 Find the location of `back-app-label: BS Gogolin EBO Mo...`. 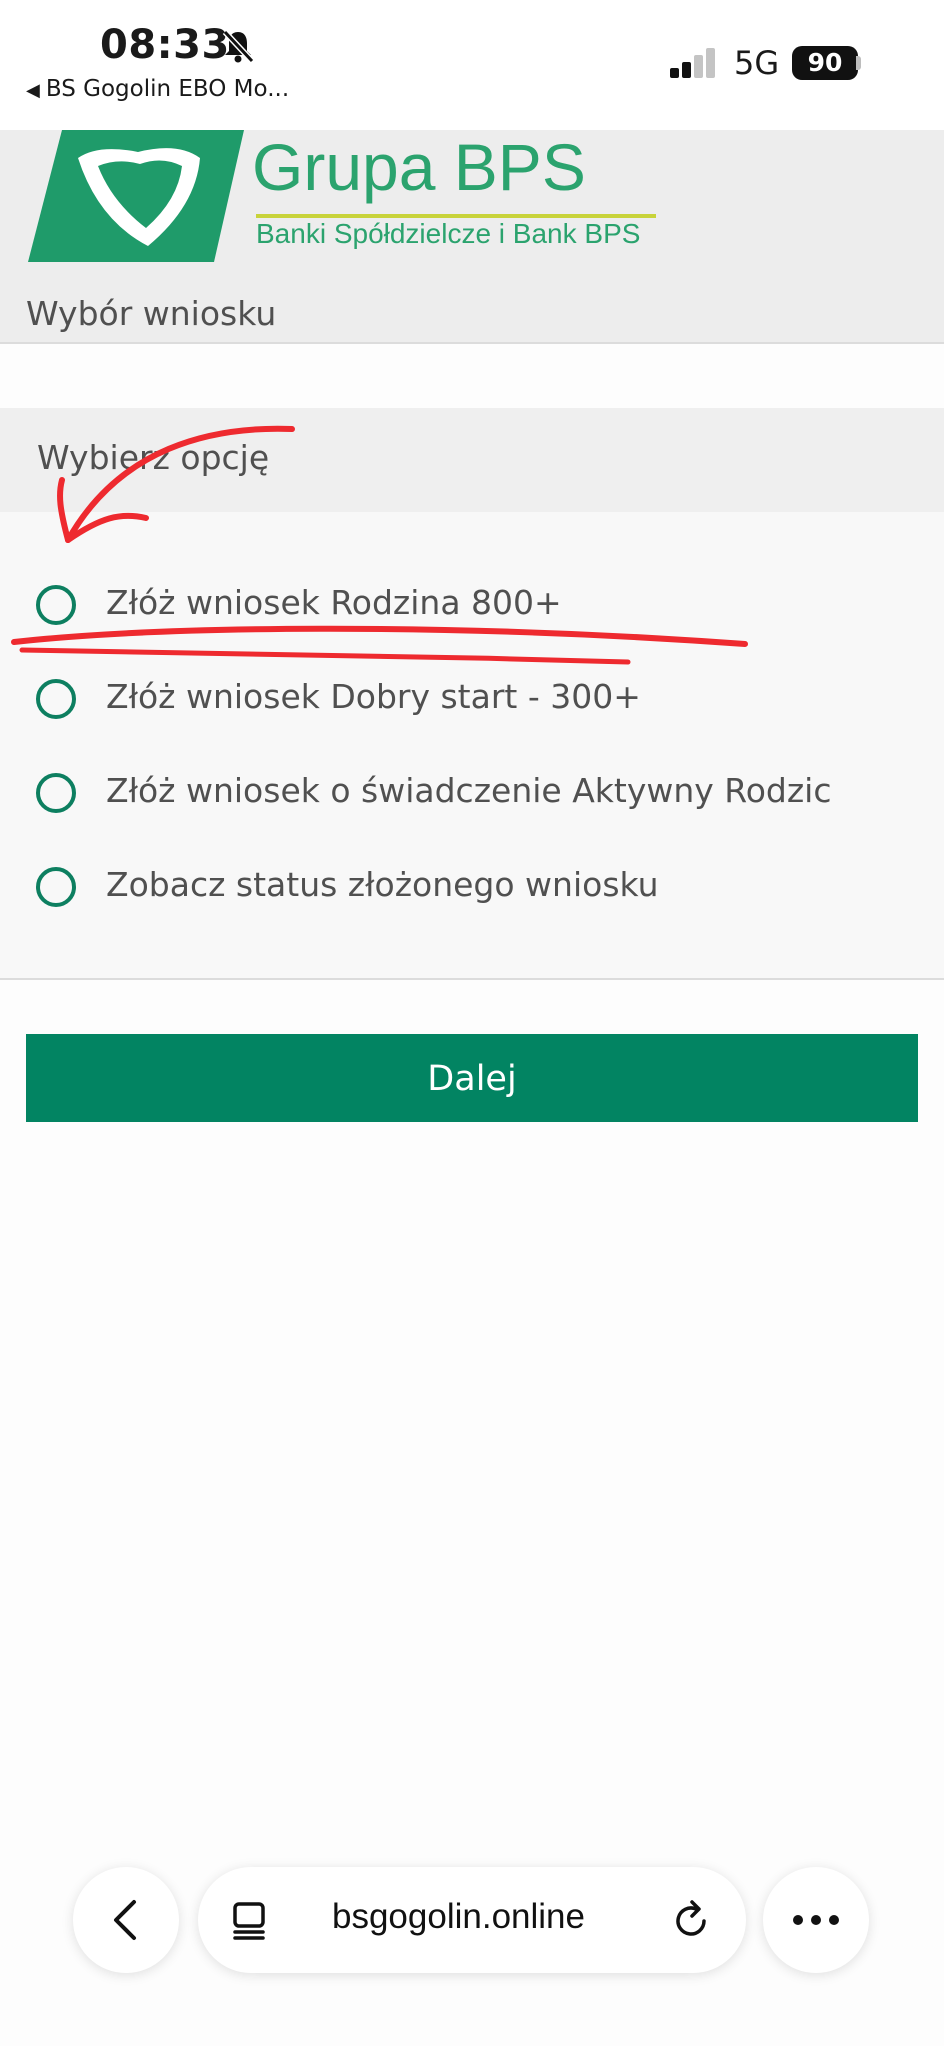

back-app-label: BS Gogolin EBO Mo... is located at coordinates (167, 89).